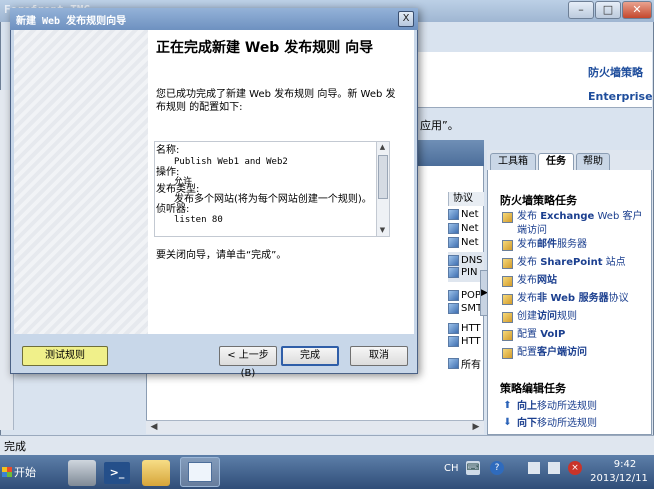  I want to click on scroll-up-icon: ▲, so click(382, 147).